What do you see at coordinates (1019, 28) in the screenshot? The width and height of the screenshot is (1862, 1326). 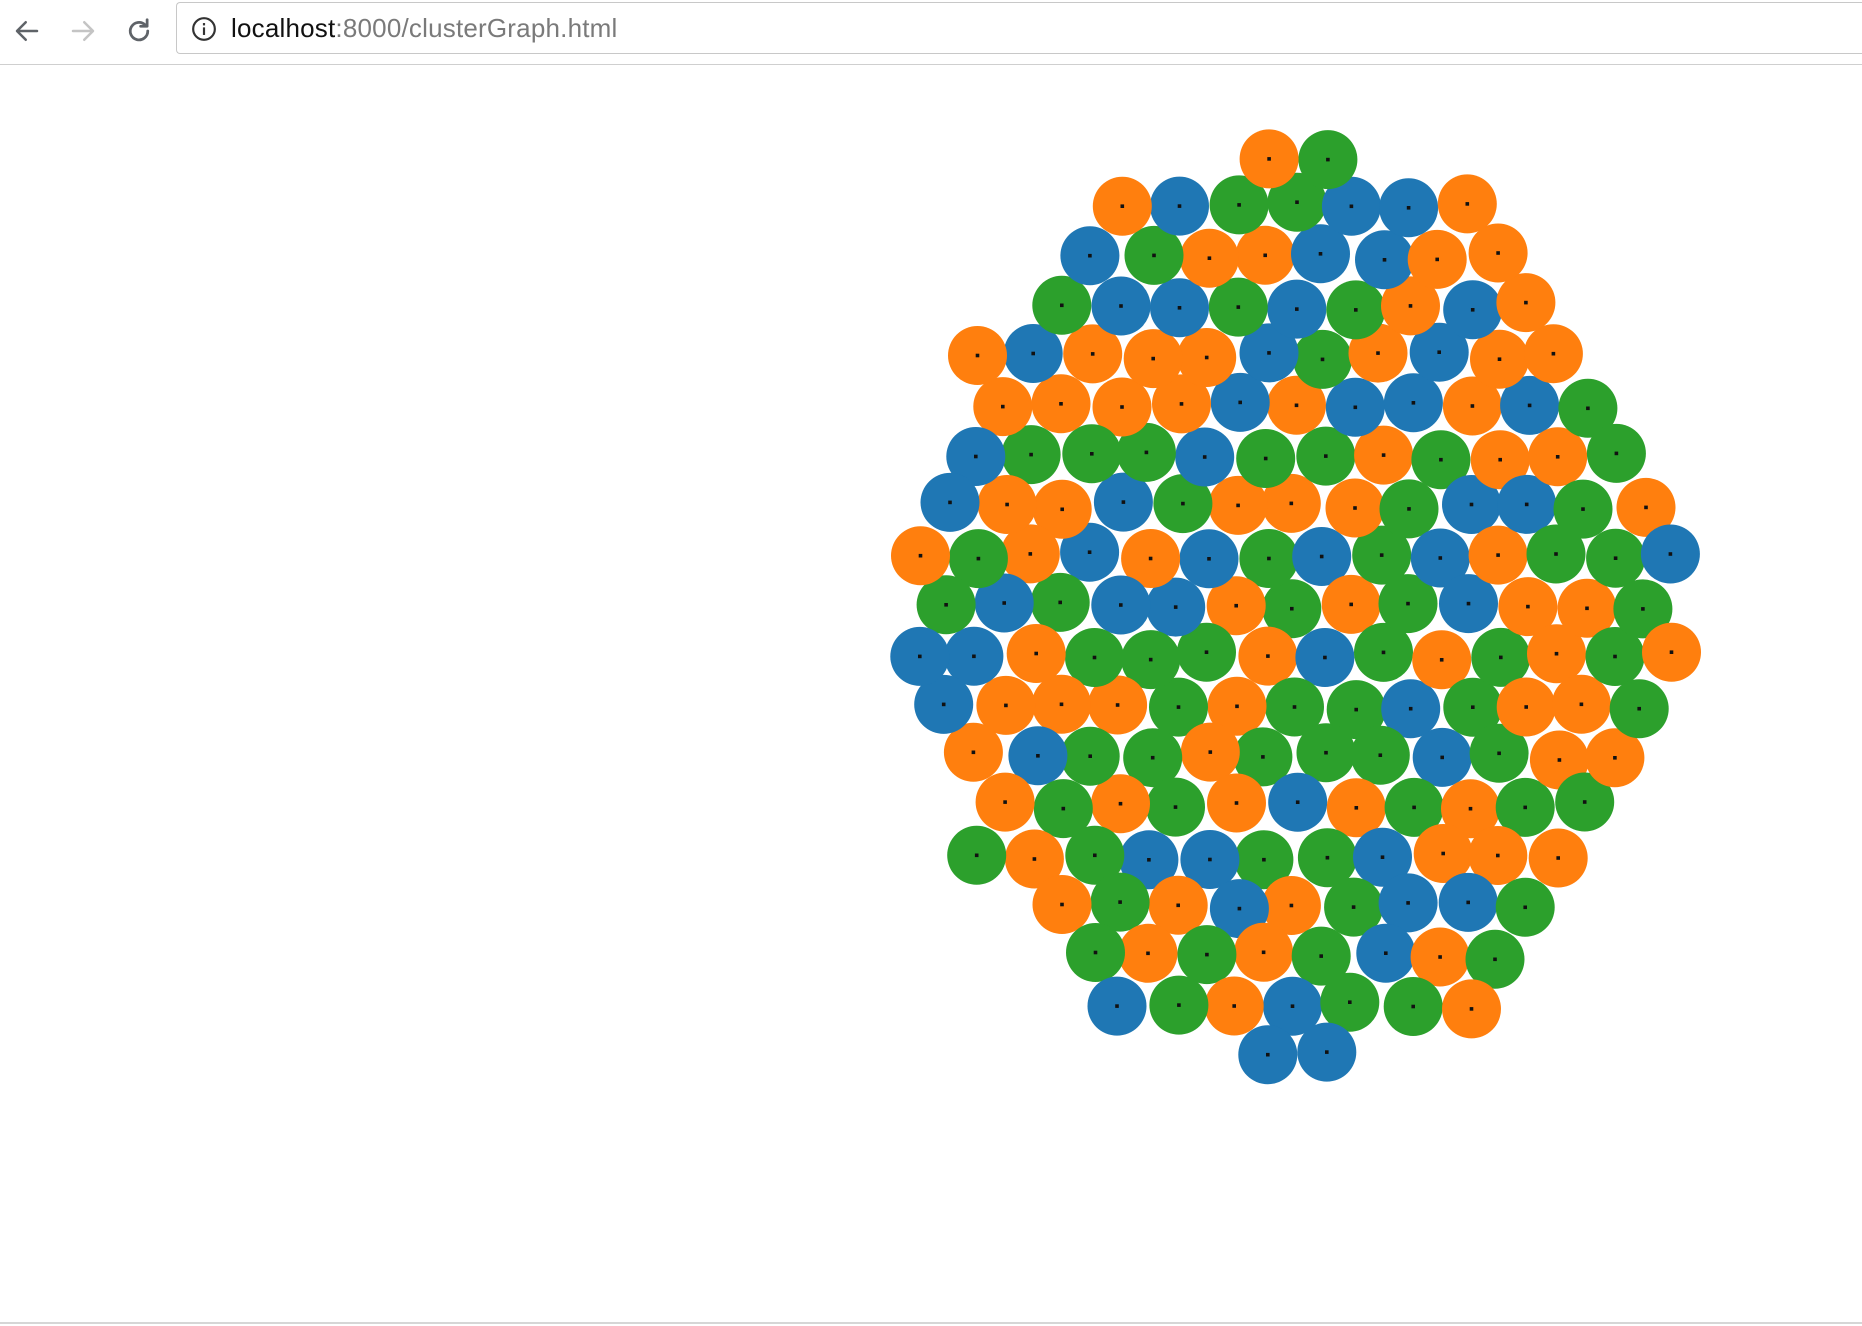 I see `address-bar: localhost:8000/clusterGraph.html` at bounding box center [1019, 28].